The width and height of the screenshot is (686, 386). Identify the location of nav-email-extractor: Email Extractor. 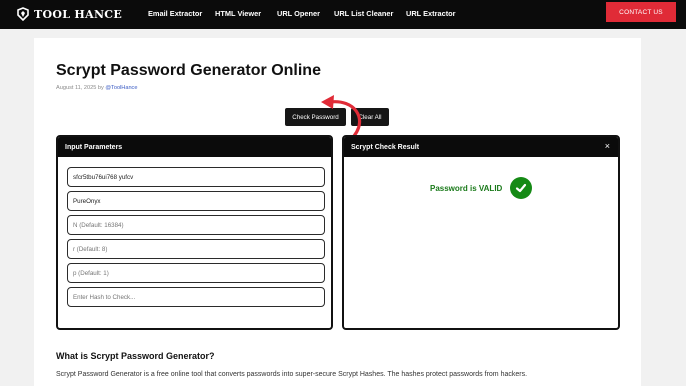
(175, 13).